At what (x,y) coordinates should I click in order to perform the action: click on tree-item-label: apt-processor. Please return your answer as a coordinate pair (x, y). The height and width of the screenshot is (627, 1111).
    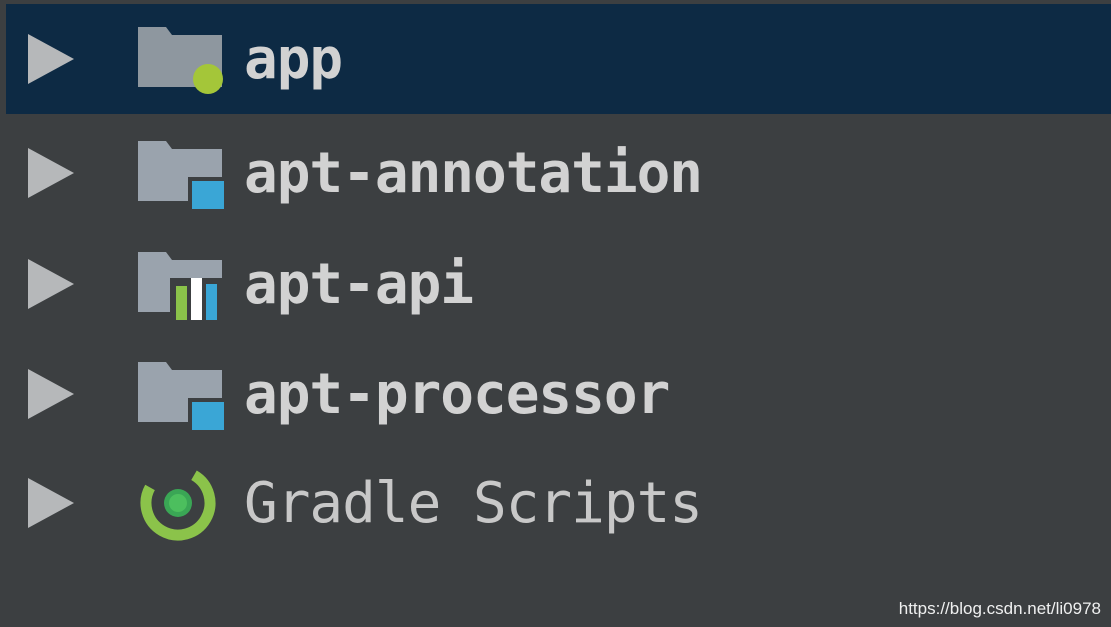
    Looking at the image, I should click on (457, 394).